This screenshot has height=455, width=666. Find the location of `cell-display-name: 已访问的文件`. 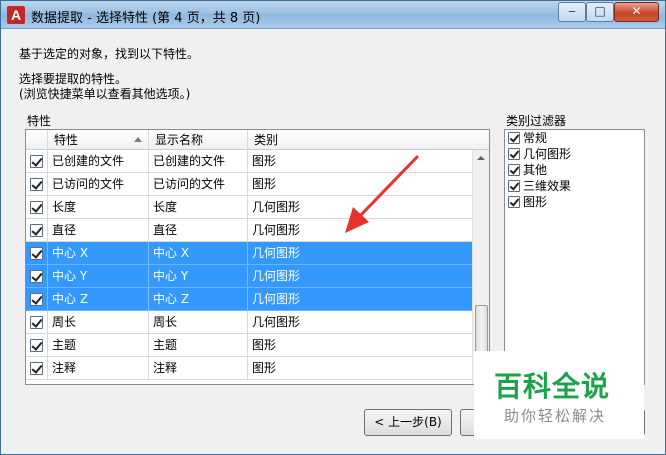

cell-display-name: 已访问的文件 is located at coordinates (198, 184).